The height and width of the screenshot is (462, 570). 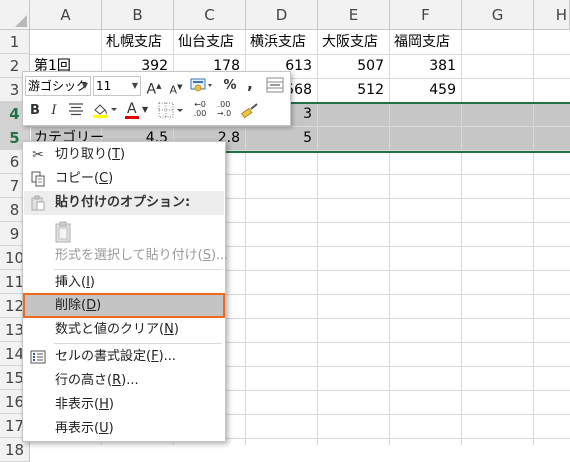 I want to click on column-header-f: F, so click(x=426, y=15).